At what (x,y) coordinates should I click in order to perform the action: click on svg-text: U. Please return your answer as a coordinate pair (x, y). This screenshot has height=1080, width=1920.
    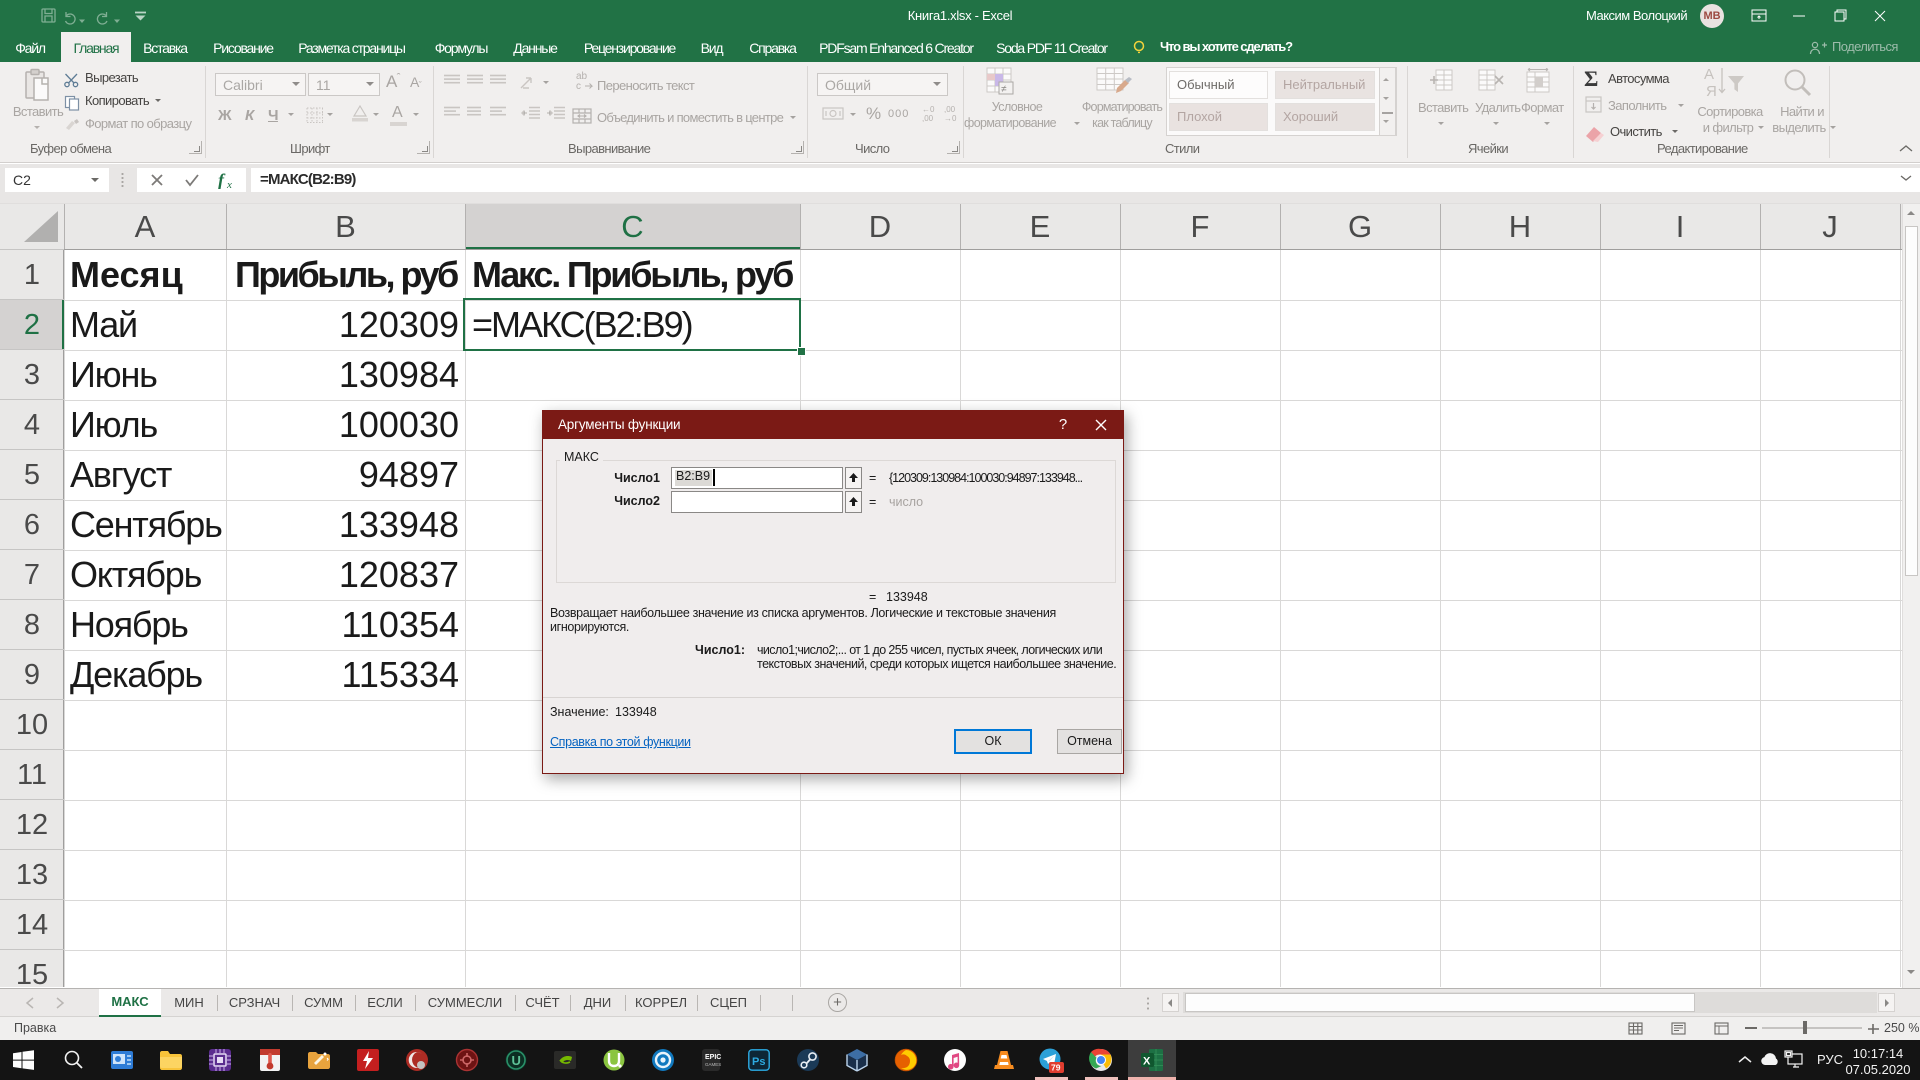
    Looking at the image, I should click on (516, 1060).